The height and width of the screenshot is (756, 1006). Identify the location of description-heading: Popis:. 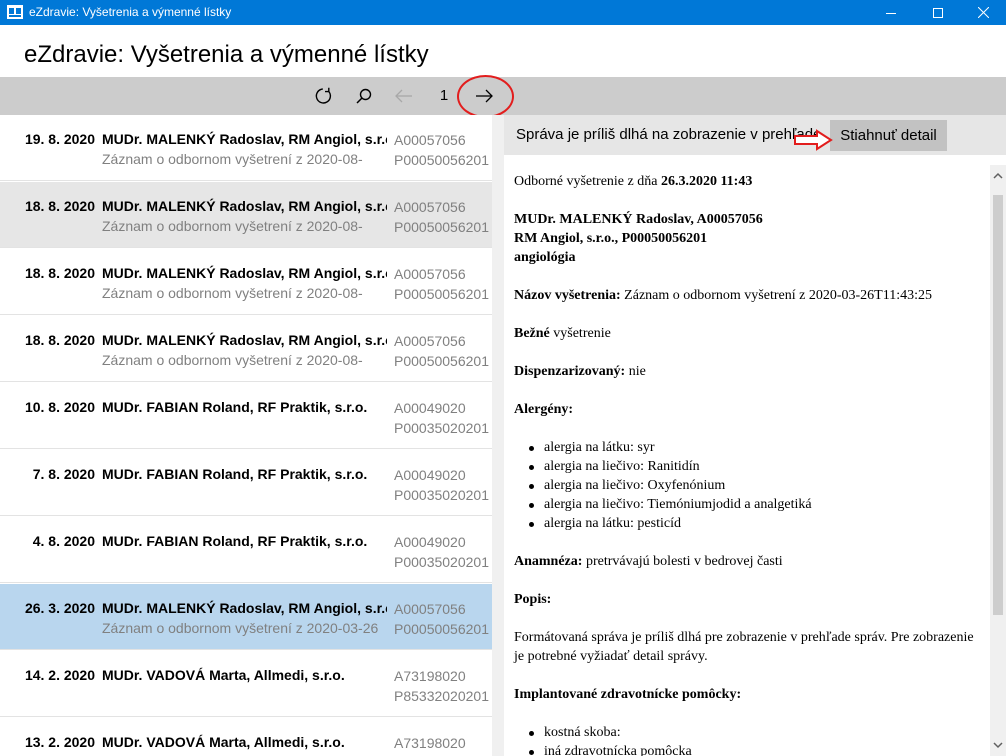
(749, 599).